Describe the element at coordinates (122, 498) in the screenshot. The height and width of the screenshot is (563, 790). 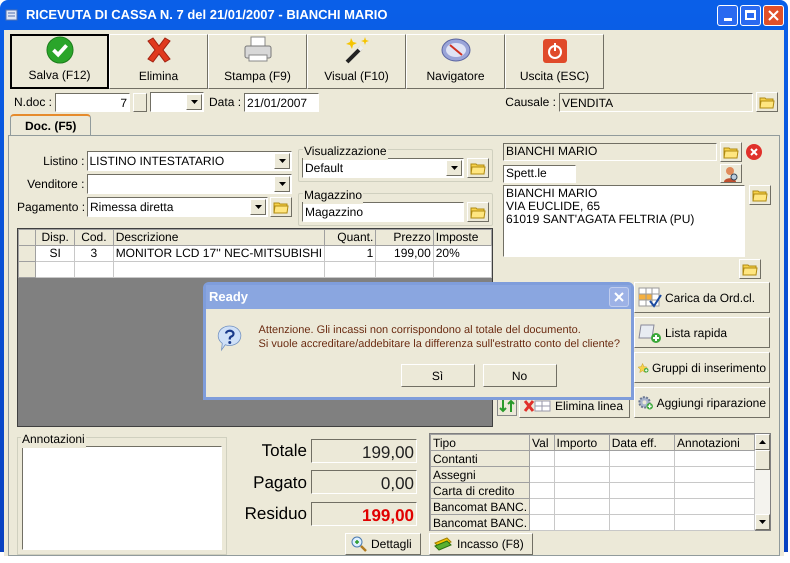
I see `notes-field` at that location.